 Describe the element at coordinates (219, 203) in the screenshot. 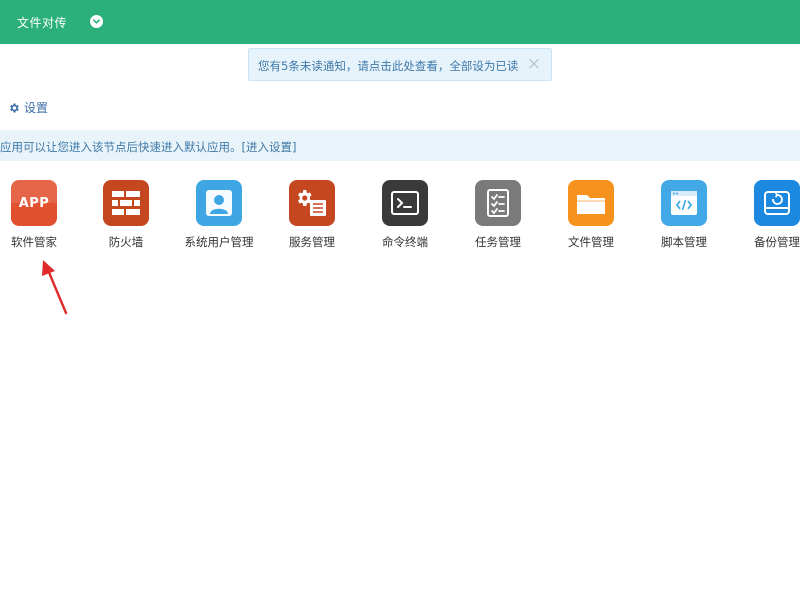

I see `user-icon` at that location.